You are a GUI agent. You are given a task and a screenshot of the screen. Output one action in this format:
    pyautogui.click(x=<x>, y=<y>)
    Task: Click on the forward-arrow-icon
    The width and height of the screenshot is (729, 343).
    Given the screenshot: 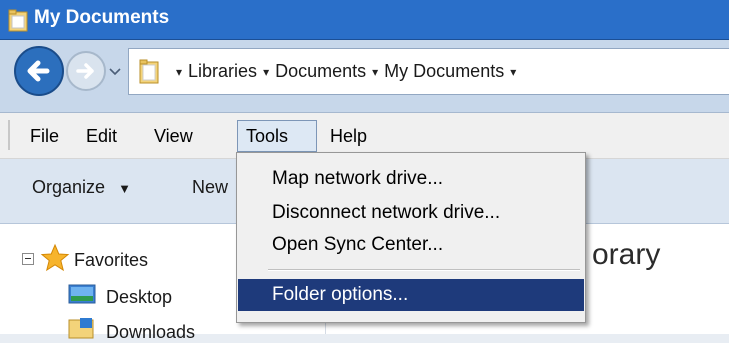 What is the action you would take?
    pyautogui.click(x=85, y=71)
    